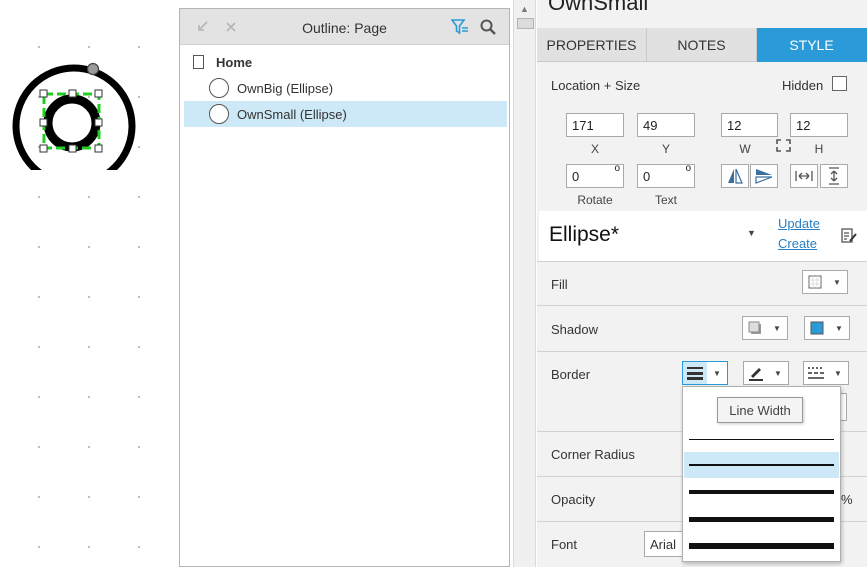 The width and height of the screenshot is (867, 567). What do you see at coordinates (595, 175) in the screenshot?
I see `rotate-field: 0o` at bounding box center [595, 175].